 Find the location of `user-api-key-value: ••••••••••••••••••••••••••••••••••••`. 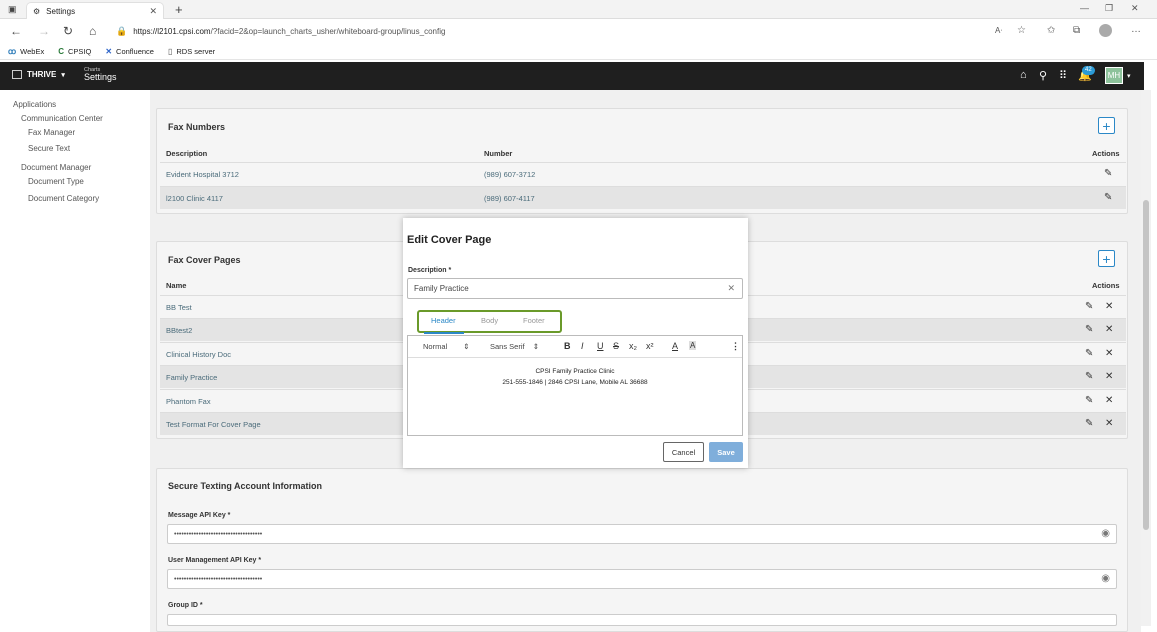

user-api-key-value: •••••••••••••••••••••••••••••••••••• is located at coordinates (218, 579).